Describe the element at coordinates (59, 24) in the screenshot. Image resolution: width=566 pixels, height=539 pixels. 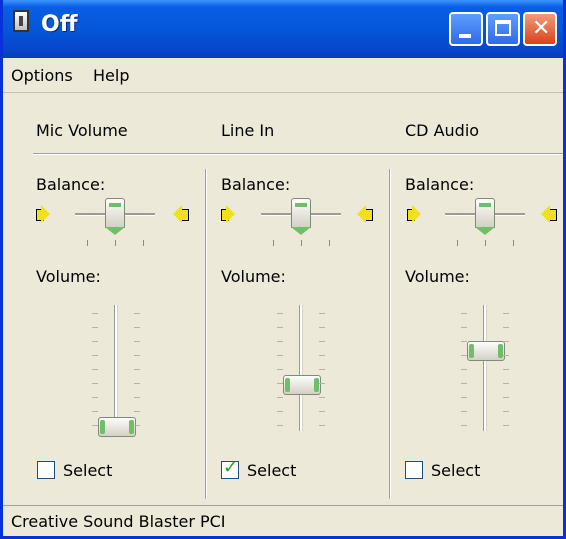
I see `window-title: Off` at that location.